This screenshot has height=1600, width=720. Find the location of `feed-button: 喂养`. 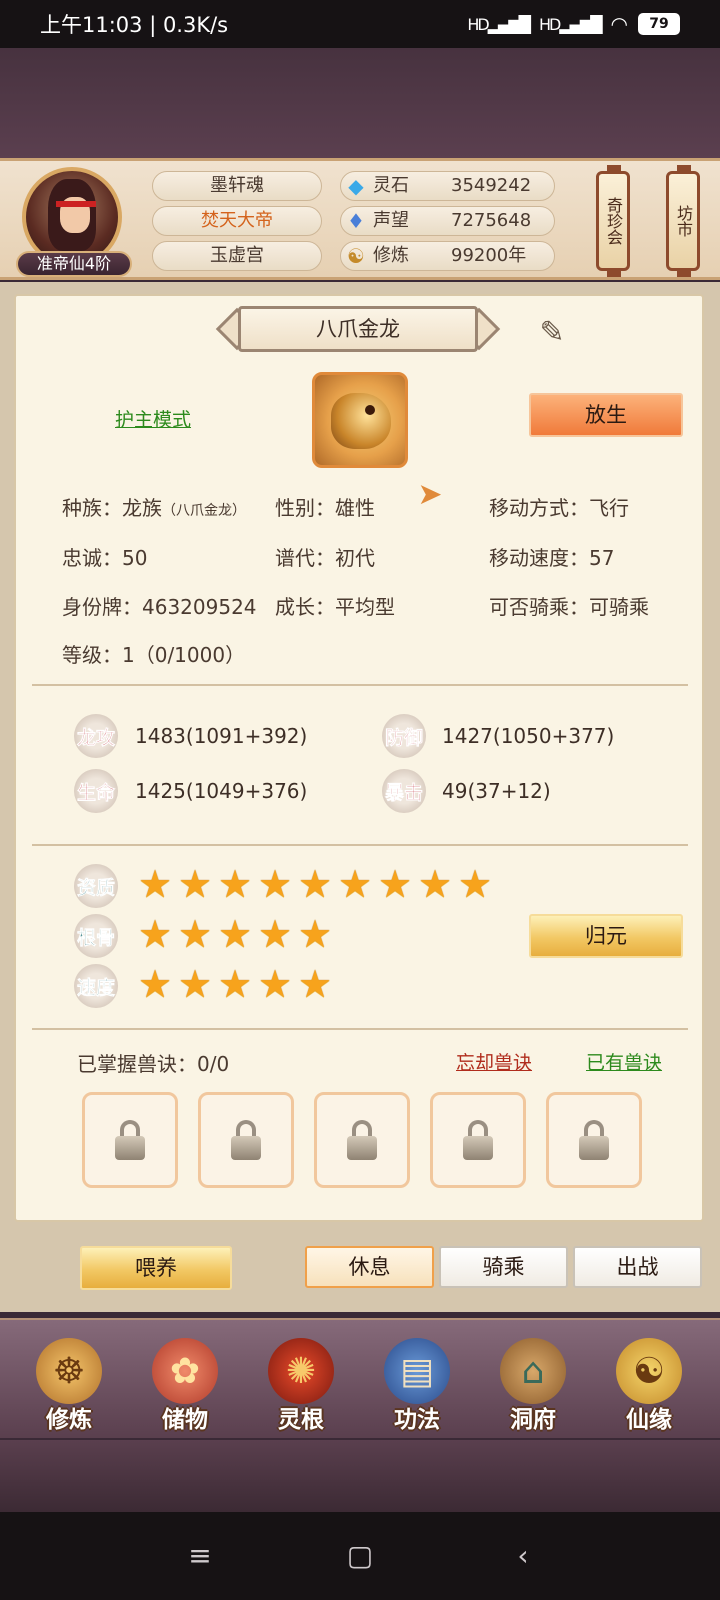

feed-button: 喂养 is located at coordinates (156, 1268).